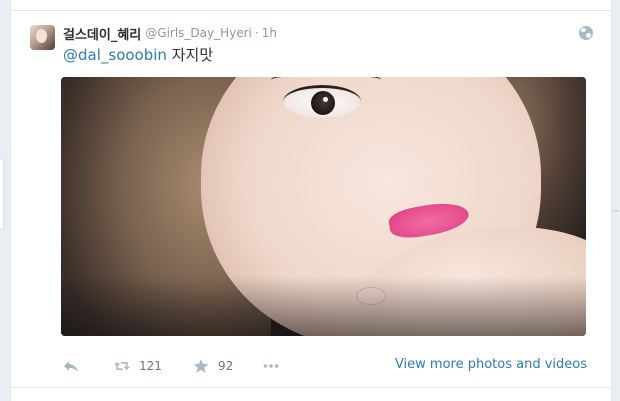  Describe the element at coordinates (122, 366) in the screenshot. I see `retweet-icon` at that location.